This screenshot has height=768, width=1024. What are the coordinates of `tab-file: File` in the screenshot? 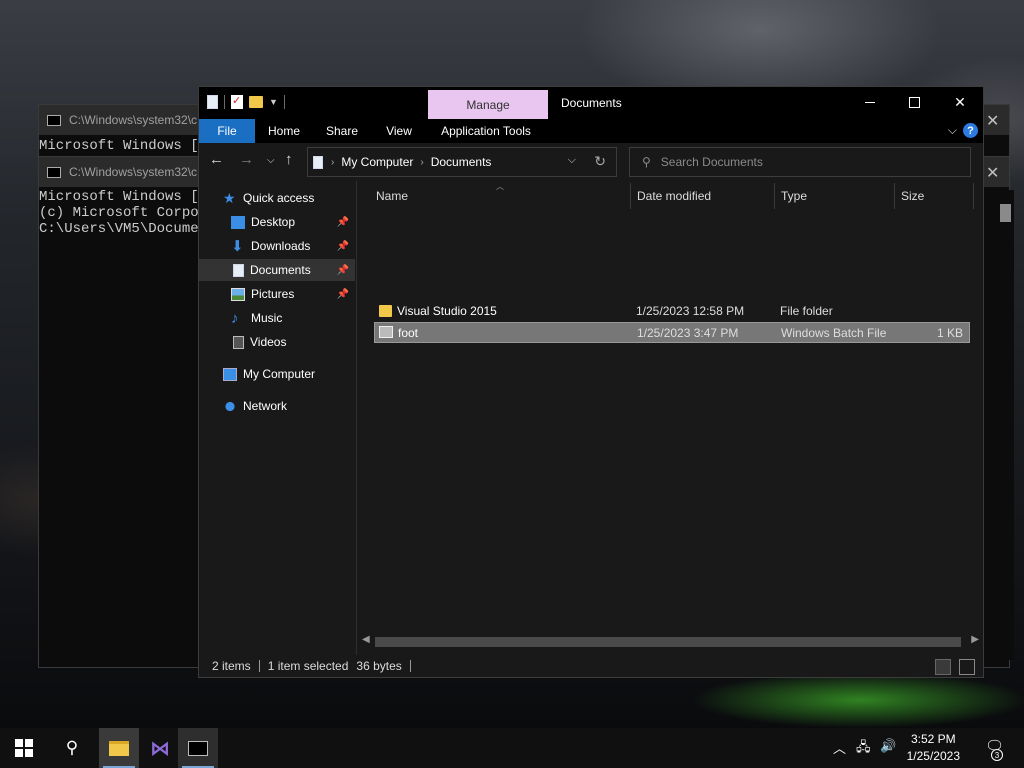 It's located at (227, 131).